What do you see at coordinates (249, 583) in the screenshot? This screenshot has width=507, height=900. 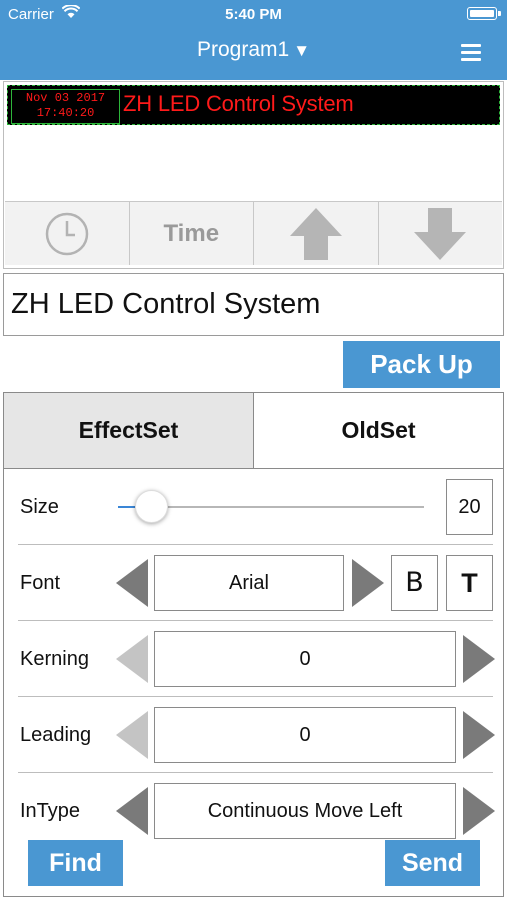 I see `font-value-field: Arial` at bounding box center [249, 583].